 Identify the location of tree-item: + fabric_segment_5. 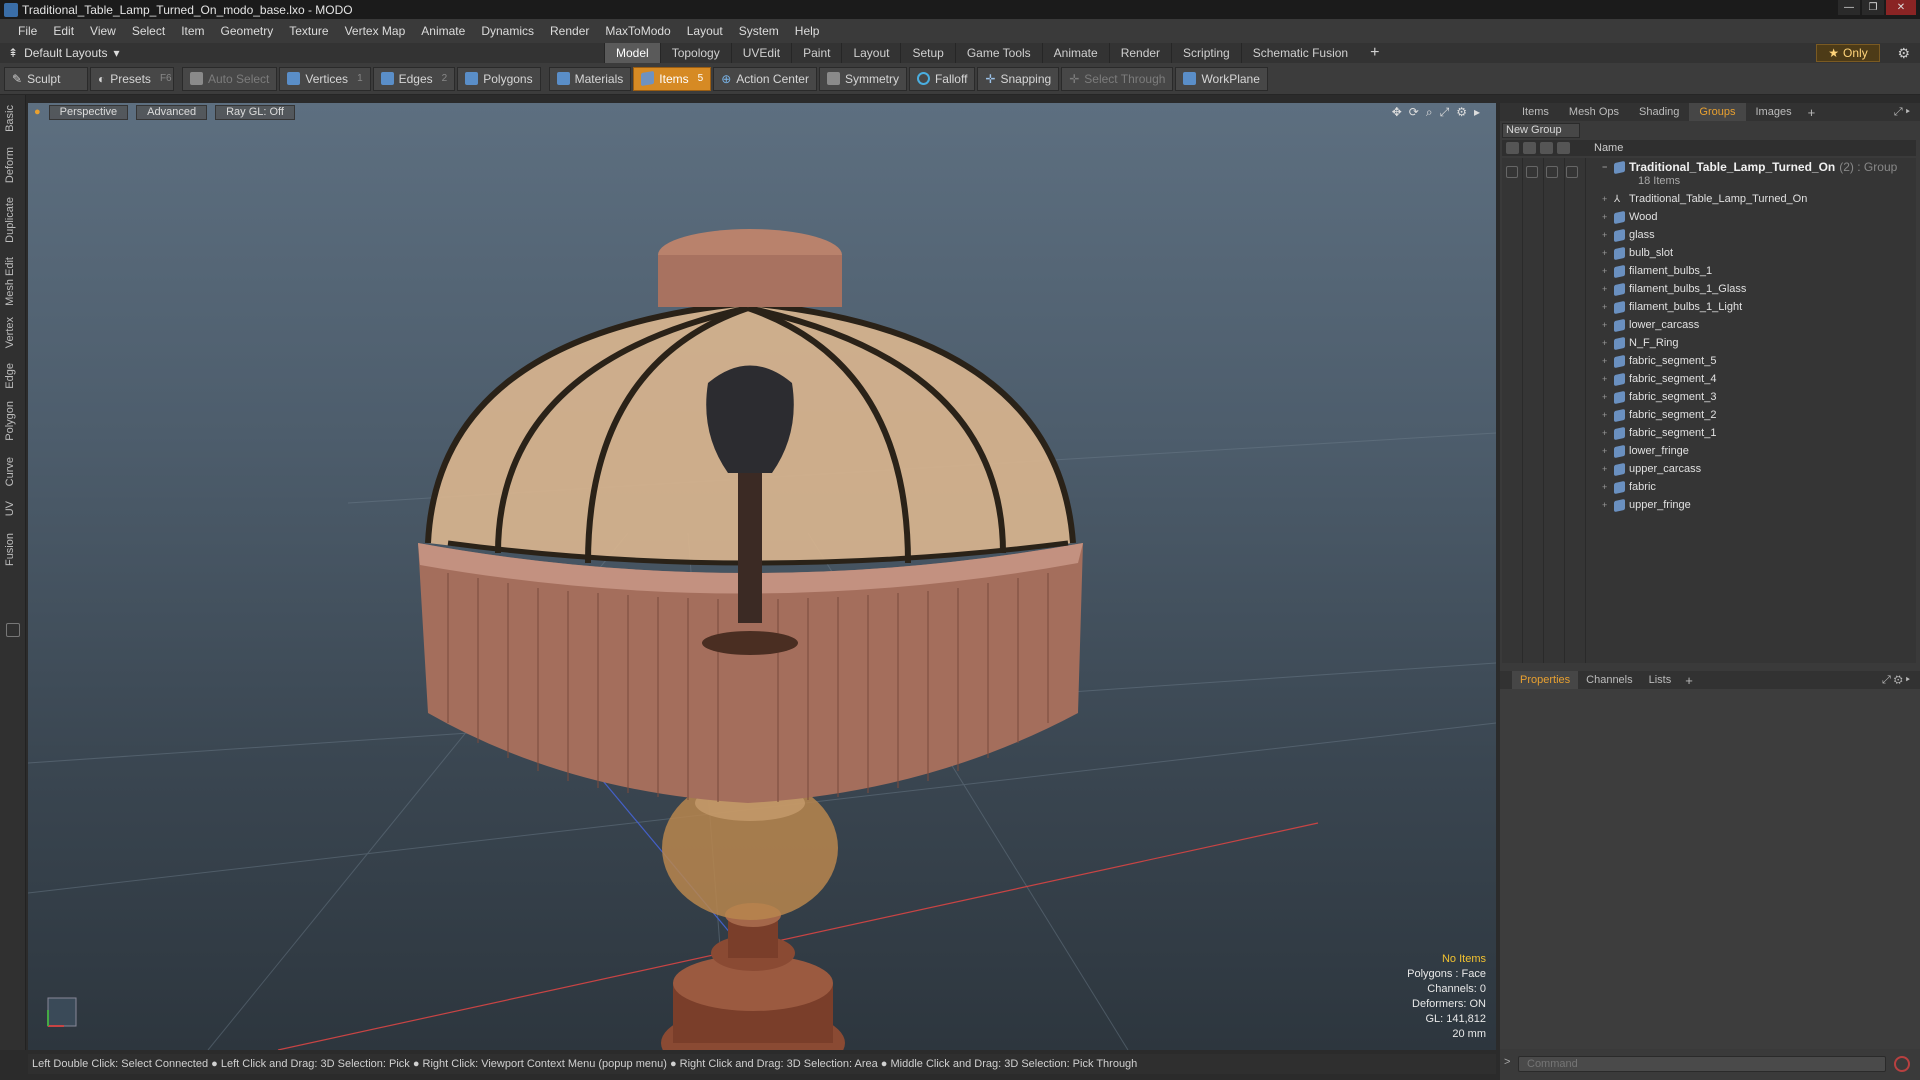
(1659, 361).